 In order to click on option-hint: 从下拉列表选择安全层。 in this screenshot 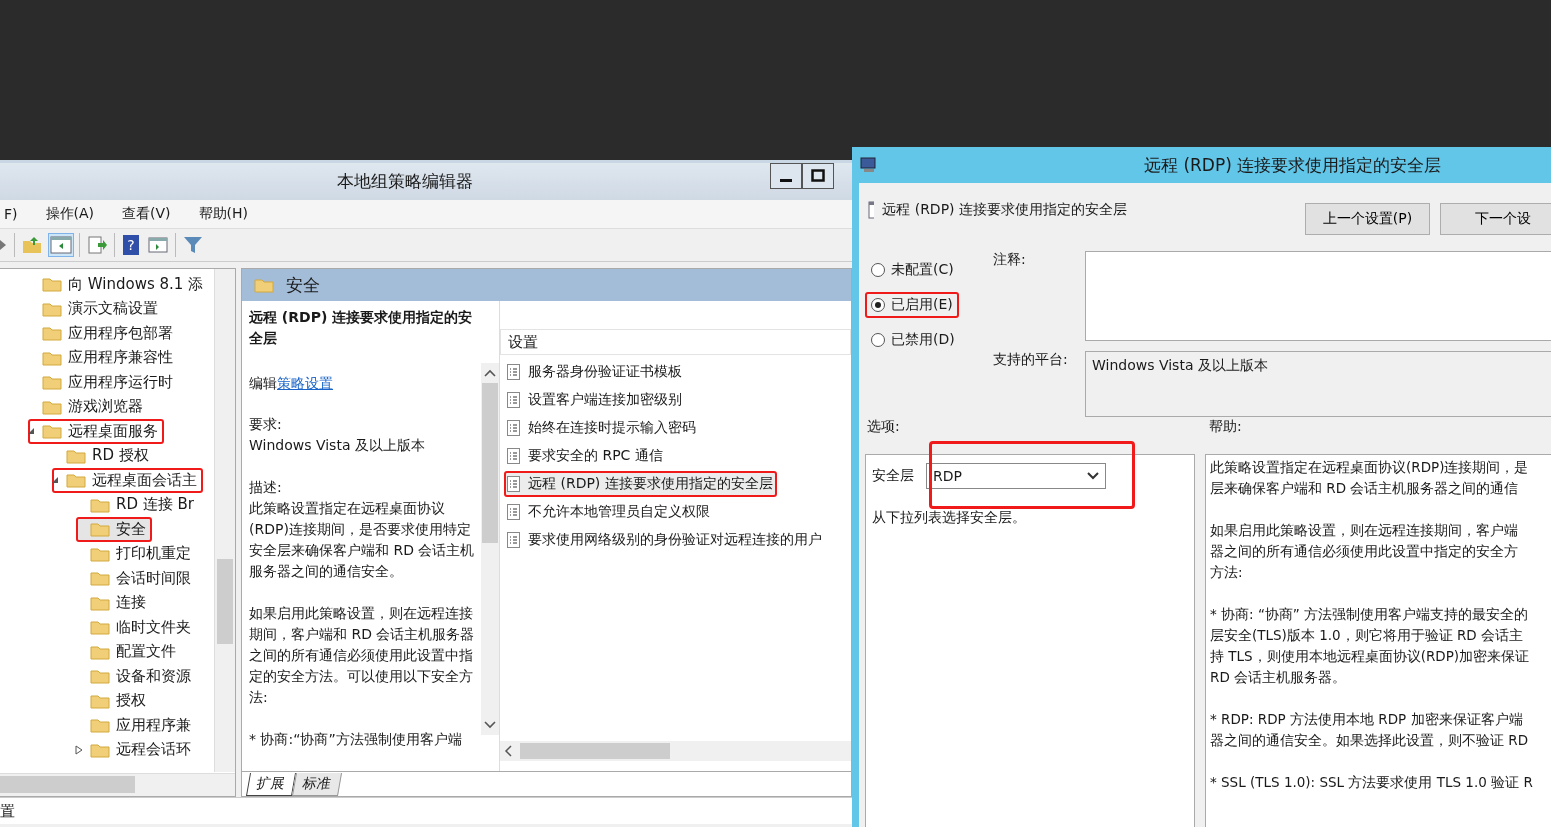, I will do `click(949, 518)`.